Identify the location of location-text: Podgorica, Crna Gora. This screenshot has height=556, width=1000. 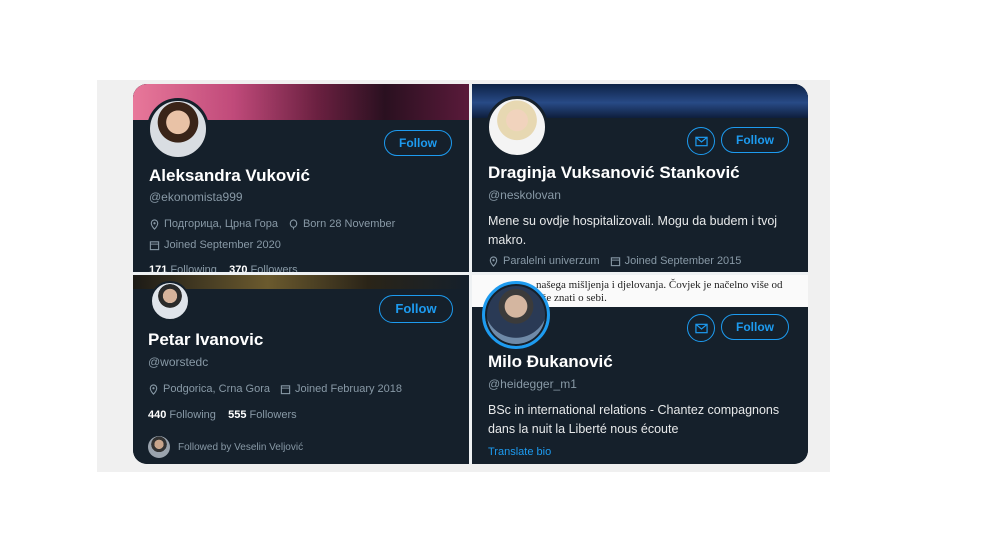
(216, 389).